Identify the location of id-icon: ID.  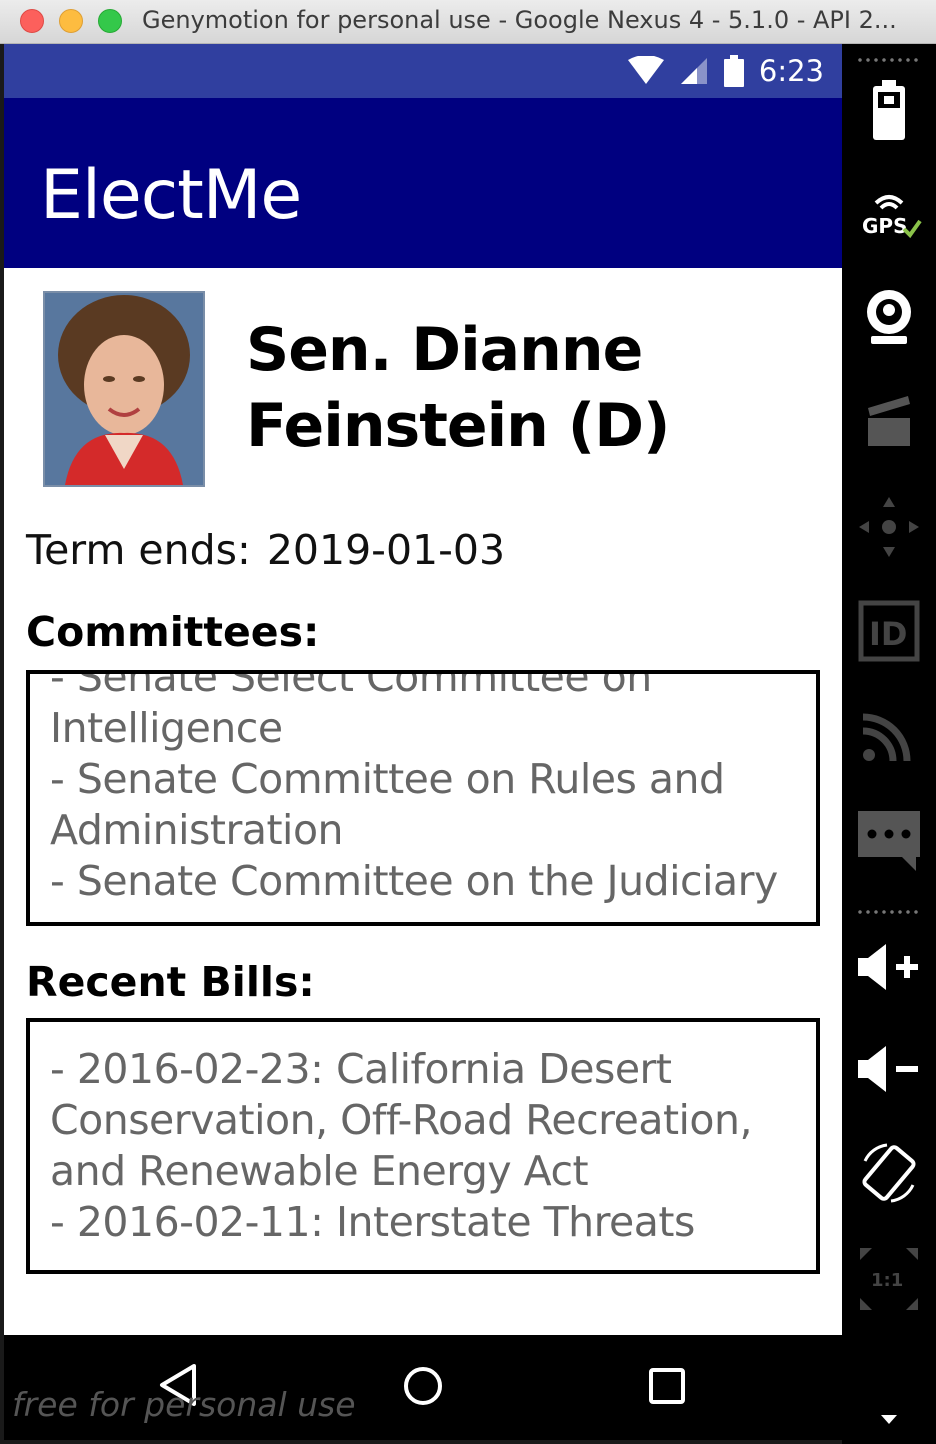
(889, 631).